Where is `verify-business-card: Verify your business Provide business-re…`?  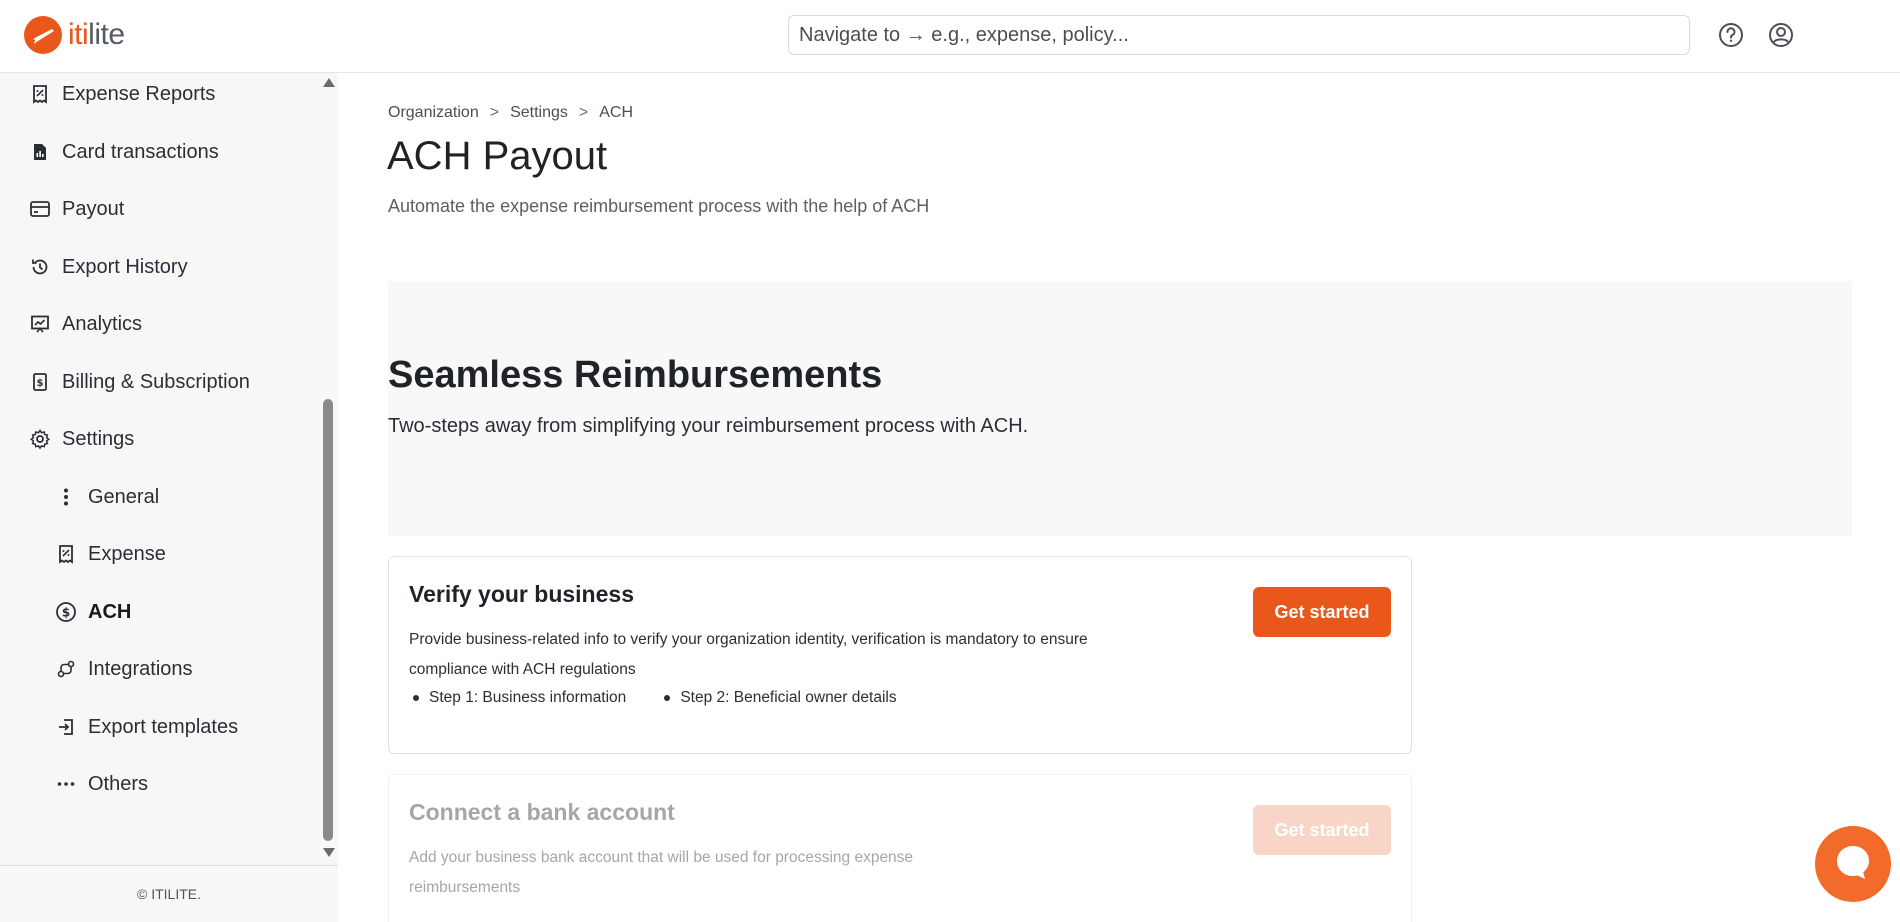
verify-business-card: Verify your business Provide business-re… is located at coordinates (900, 655).